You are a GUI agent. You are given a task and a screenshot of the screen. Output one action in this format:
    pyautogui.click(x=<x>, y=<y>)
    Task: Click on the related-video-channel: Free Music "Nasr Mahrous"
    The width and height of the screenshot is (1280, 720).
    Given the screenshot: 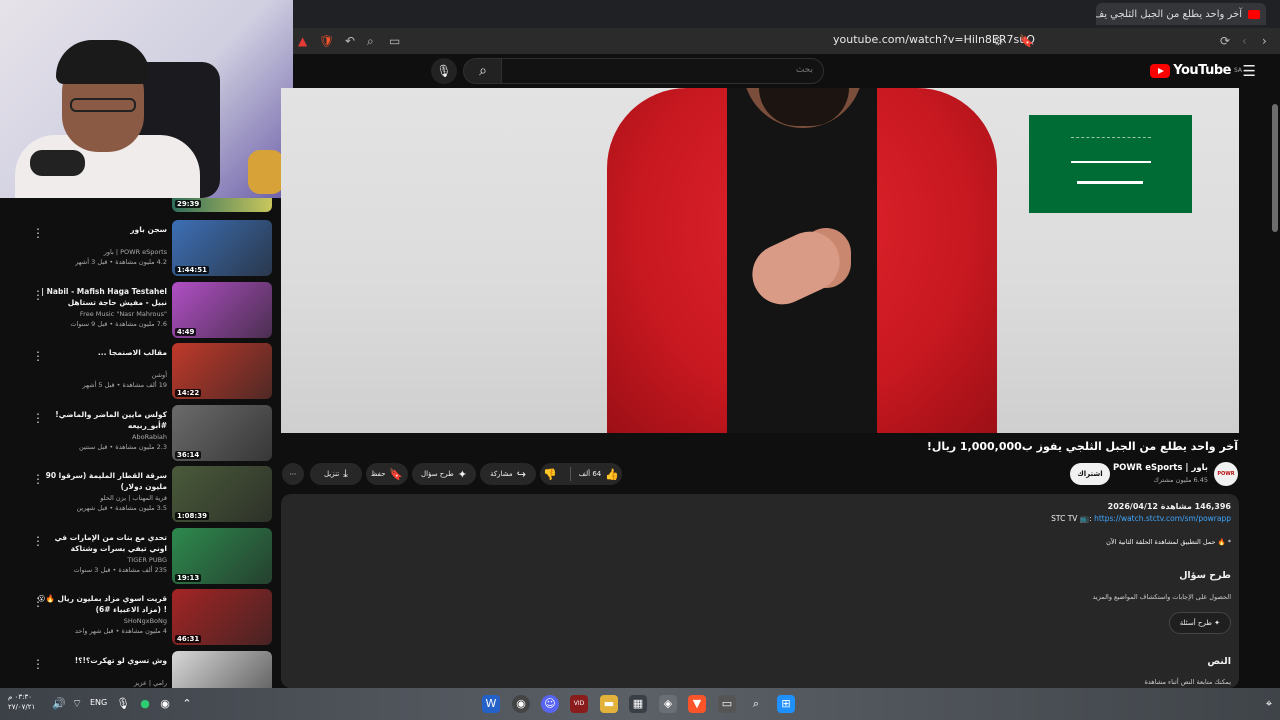 What is the action you would take?
    pyautogui.click(x=92, y=314)
    